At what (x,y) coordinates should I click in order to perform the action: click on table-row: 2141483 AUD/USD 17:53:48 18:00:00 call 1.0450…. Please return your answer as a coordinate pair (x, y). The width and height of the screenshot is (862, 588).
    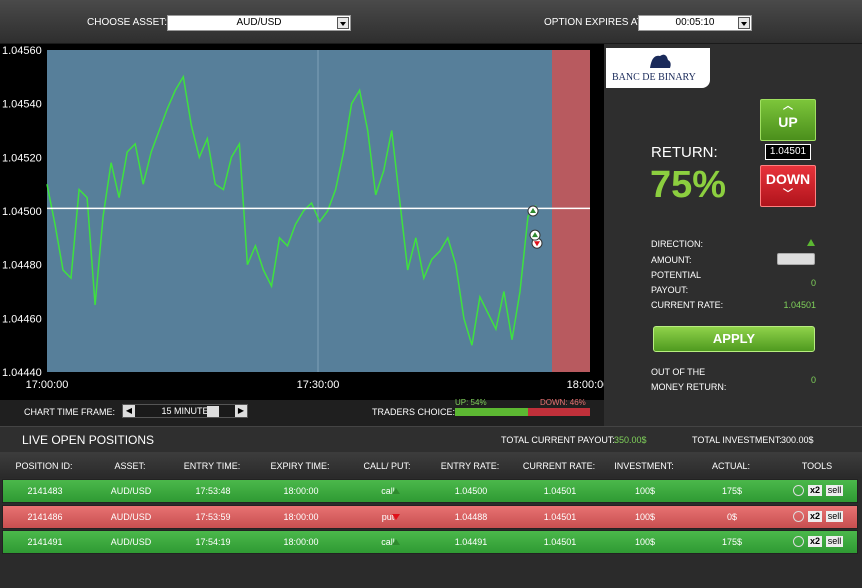
    Looking at the image, I should click on (430, 491).